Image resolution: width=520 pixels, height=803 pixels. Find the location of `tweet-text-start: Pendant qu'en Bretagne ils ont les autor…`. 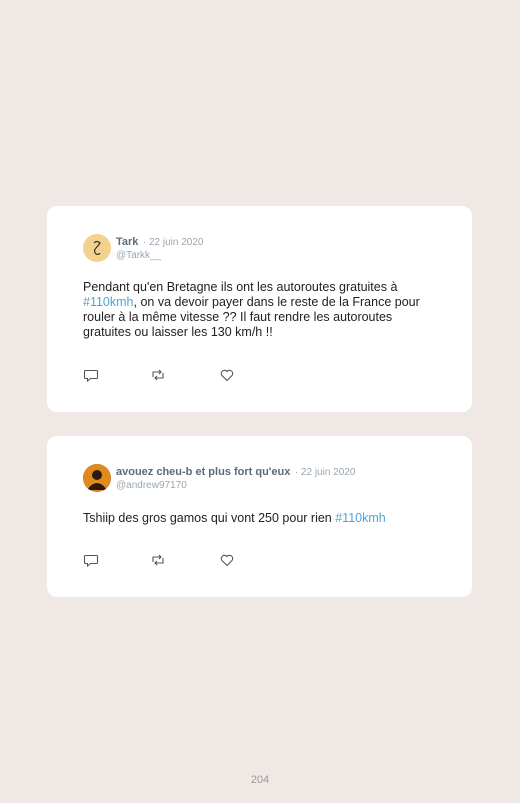

tweet-text-start: Pendant qu'en Bretagne ils ont les autor… is located at coordinates (240, 287).